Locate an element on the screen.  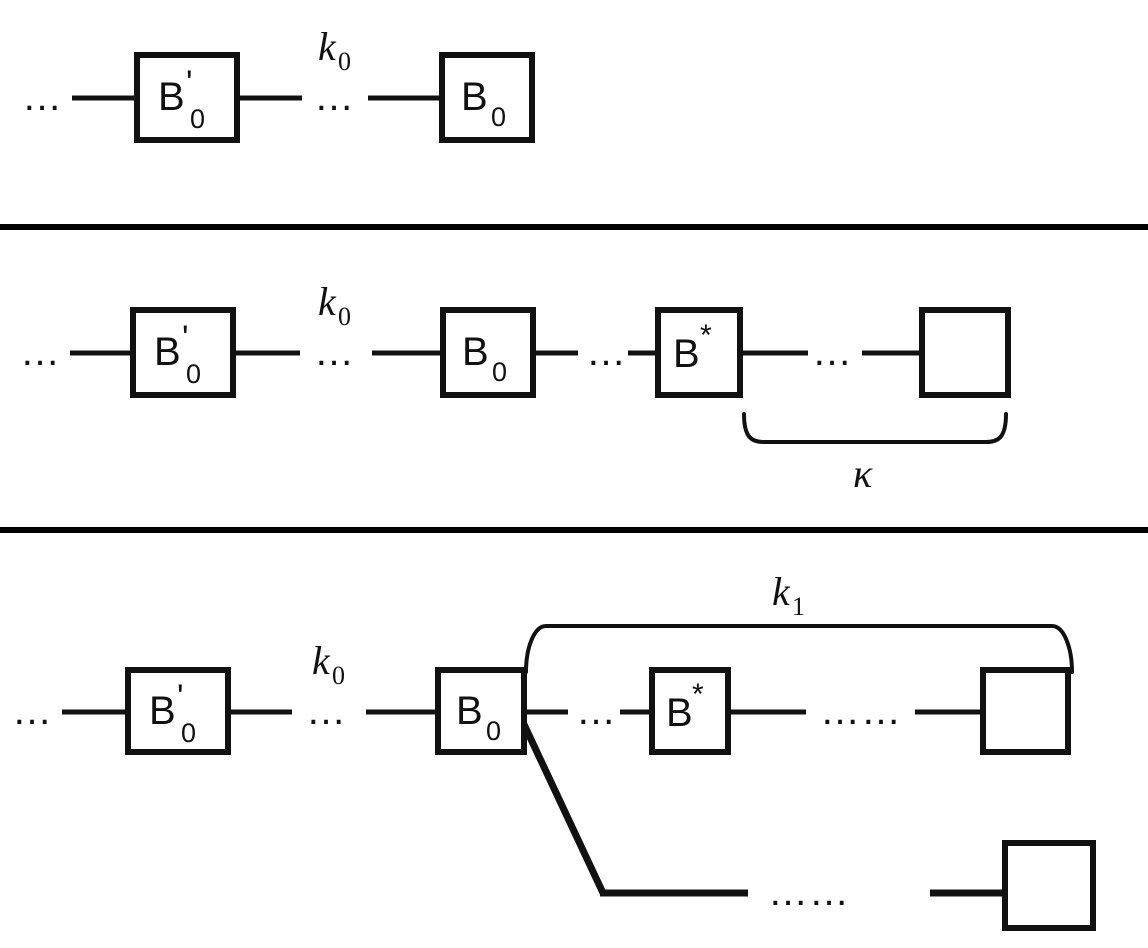
p3-box-empty-top is located at coordinates (1025, 711).